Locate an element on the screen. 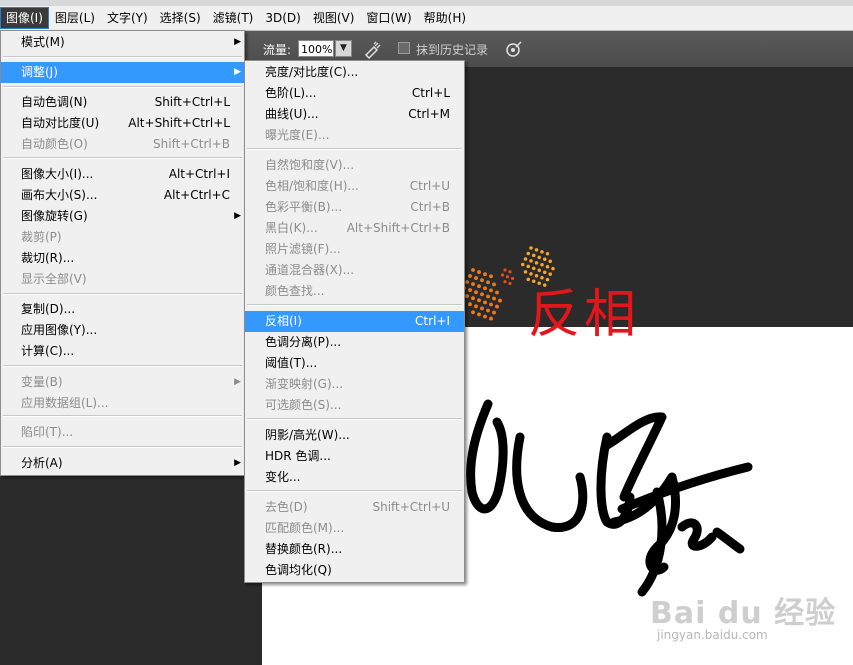  watermark-logo: Bai du 经验 is located at coordinates (743, 613).